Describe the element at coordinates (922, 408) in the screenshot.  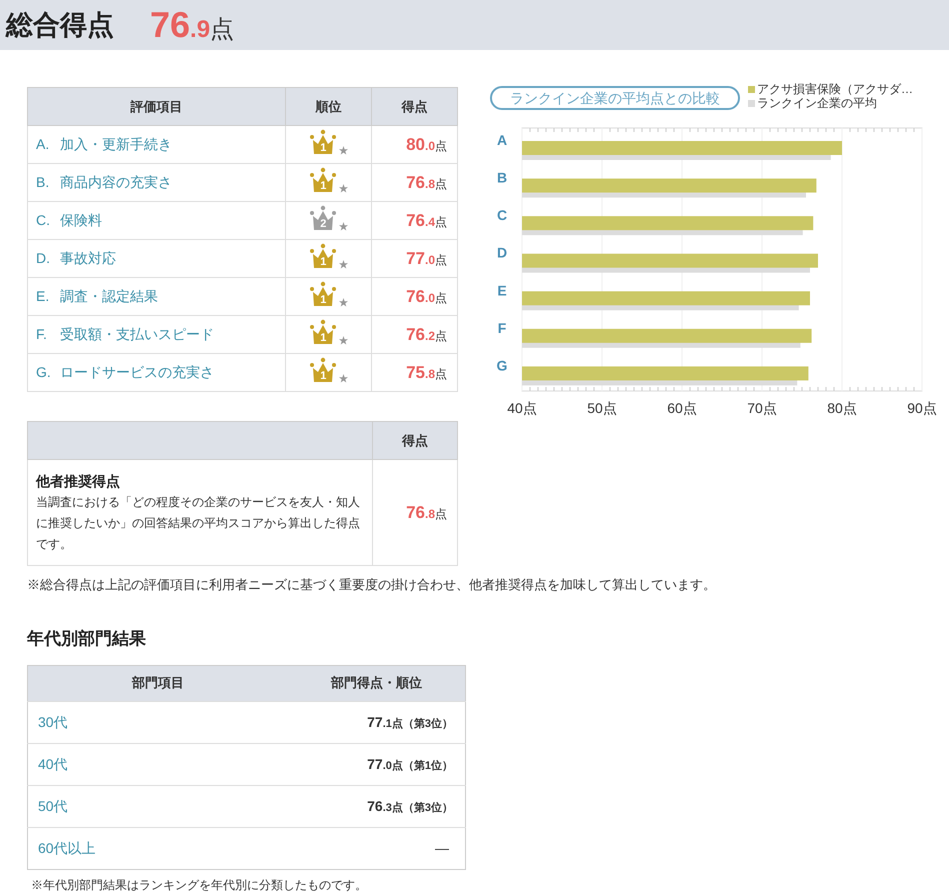
I see `axis-tick-label: 90点` at that location.